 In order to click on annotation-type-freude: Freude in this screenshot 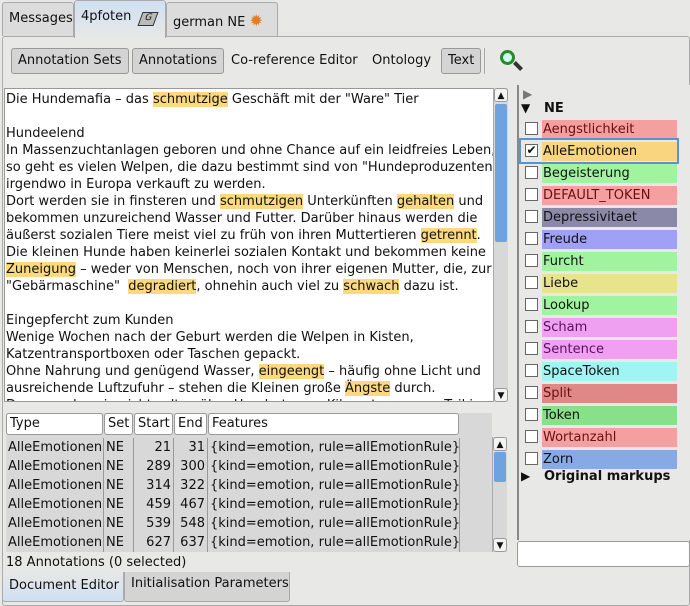, I will do `click(599, 239)`.